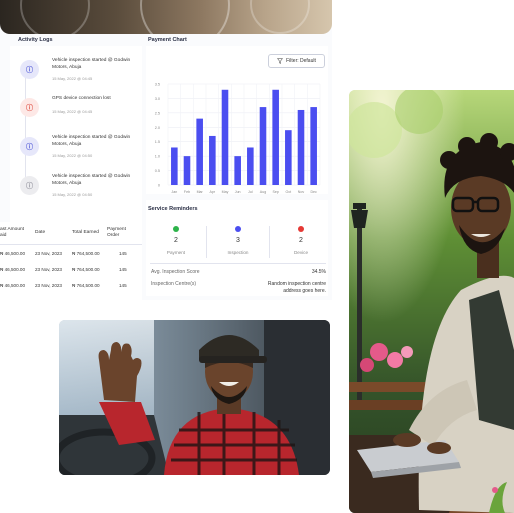 The width and height of the screenshot is (514, 513). What do you see at coordinates (280, 61) in the screenshot?
I see `filter-icon` at bounding box center [280, 61].